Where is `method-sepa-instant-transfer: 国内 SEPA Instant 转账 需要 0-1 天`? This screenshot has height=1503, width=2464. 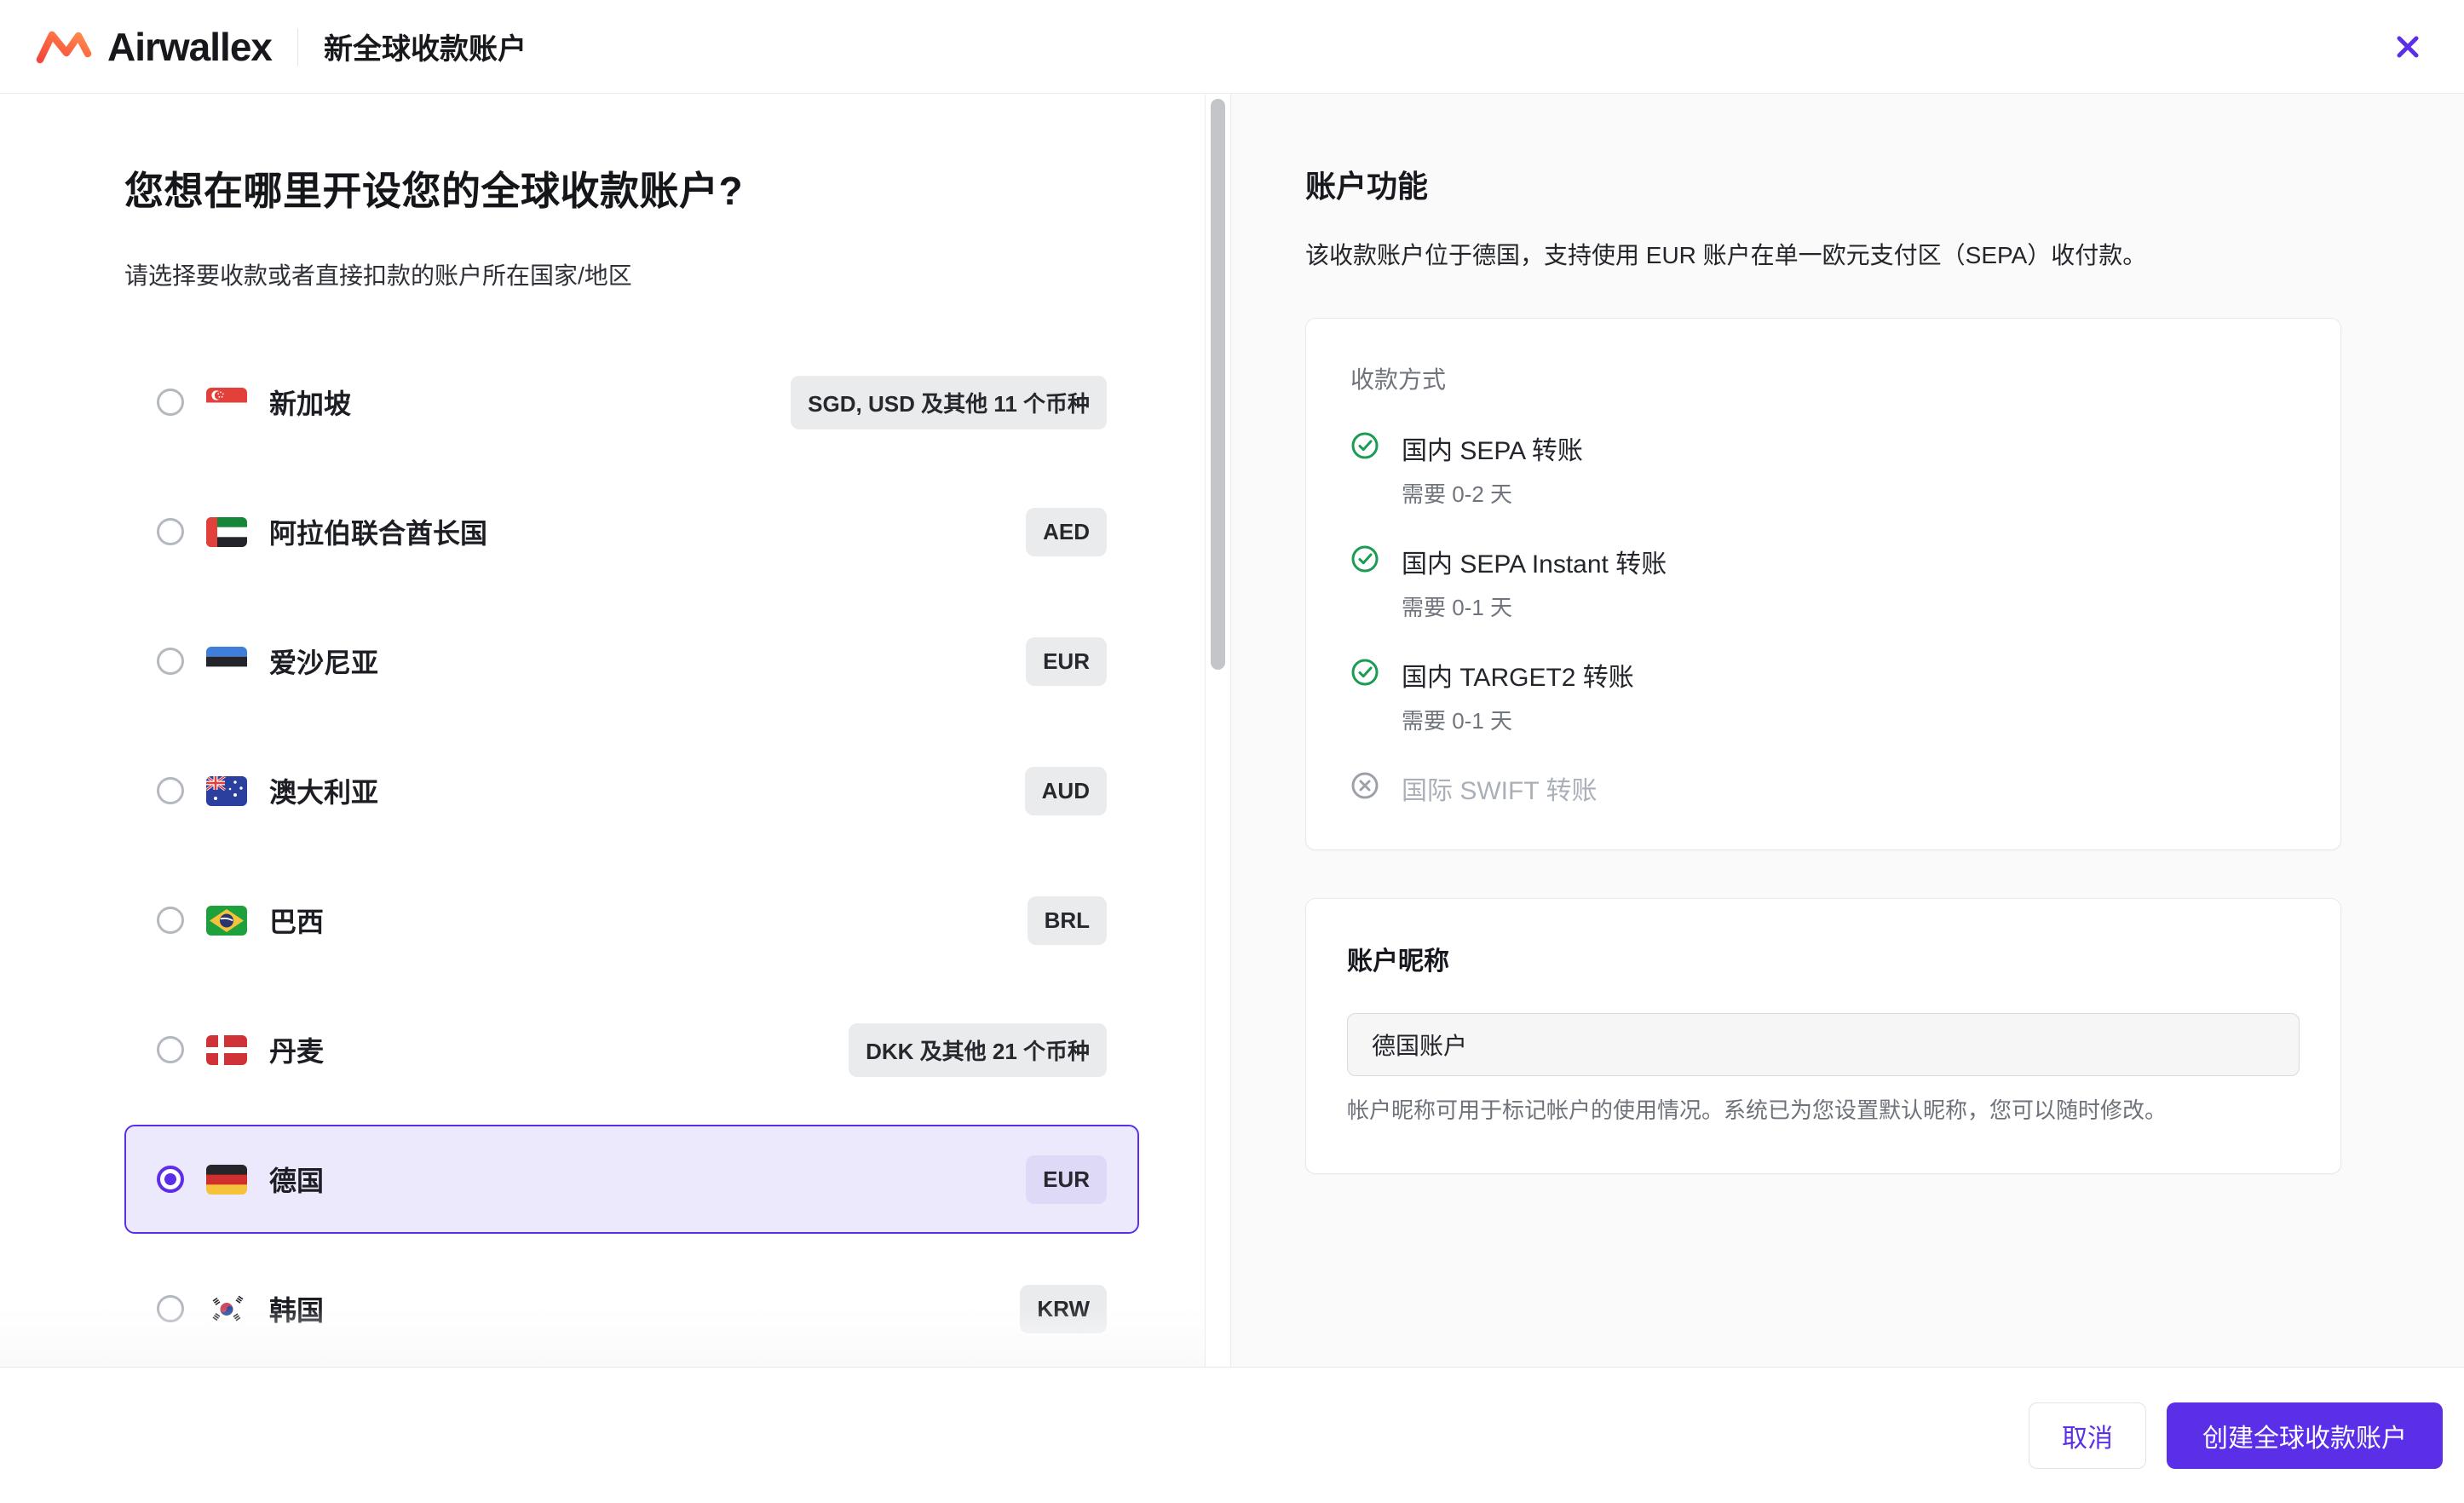 method-sepa-instant-transfer: 国内 SEPA Instant 转账 需要 0-1 天 is located at coordinates (1823, 582).